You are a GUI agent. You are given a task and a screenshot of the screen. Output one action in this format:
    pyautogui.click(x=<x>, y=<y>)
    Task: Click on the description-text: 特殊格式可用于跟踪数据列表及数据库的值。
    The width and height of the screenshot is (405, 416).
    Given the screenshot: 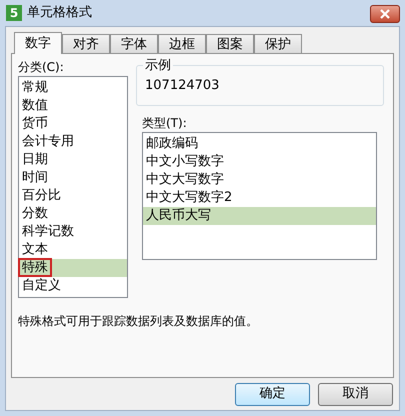 What is the action you would take?
    pyautogui.click(x=138, y=321)
    